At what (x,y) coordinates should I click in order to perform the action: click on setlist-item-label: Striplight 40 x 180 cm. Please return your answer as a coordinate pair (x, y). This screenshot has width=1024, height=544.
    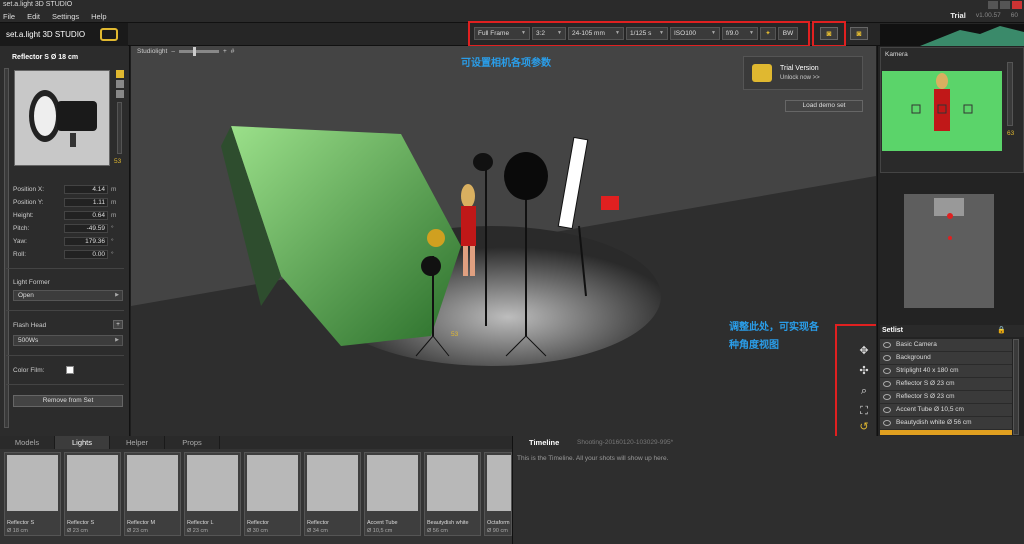
    Looking at the image, I should click on (927, 370).